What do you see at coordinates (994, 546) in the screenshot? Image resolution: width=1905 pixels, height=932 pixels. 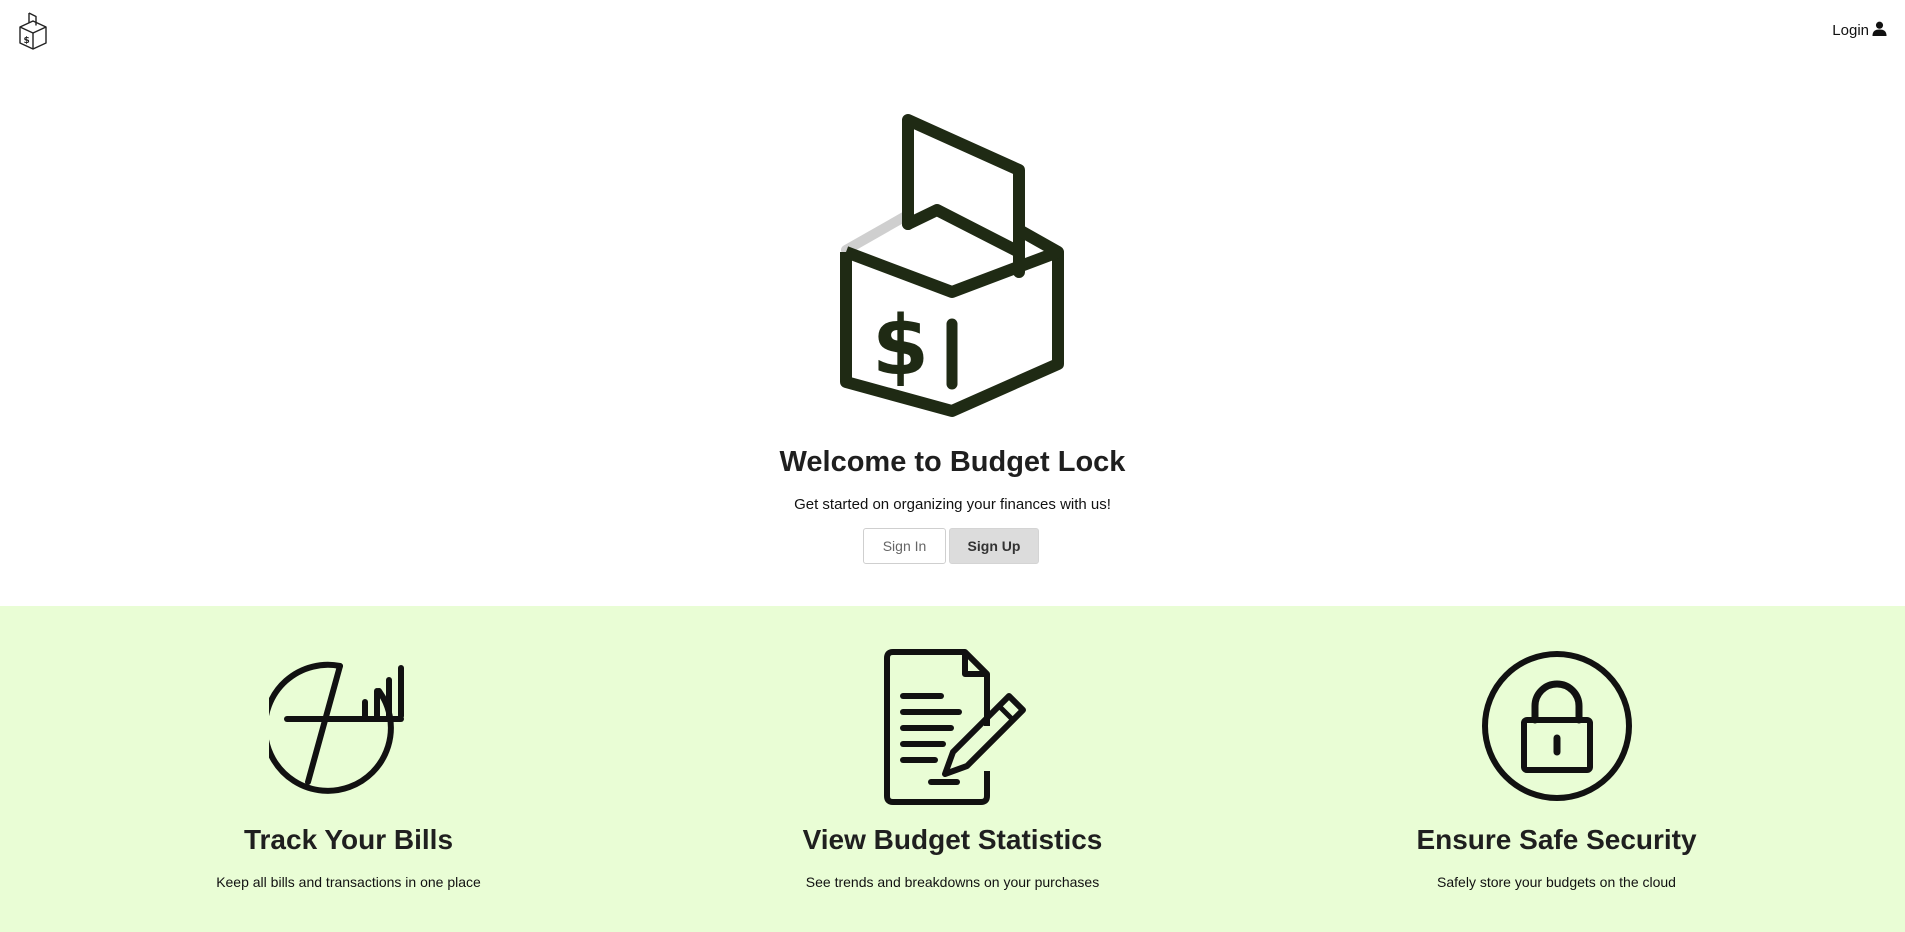 I see `sign-up-button: Sign Up` at bounding box center [994, 546].